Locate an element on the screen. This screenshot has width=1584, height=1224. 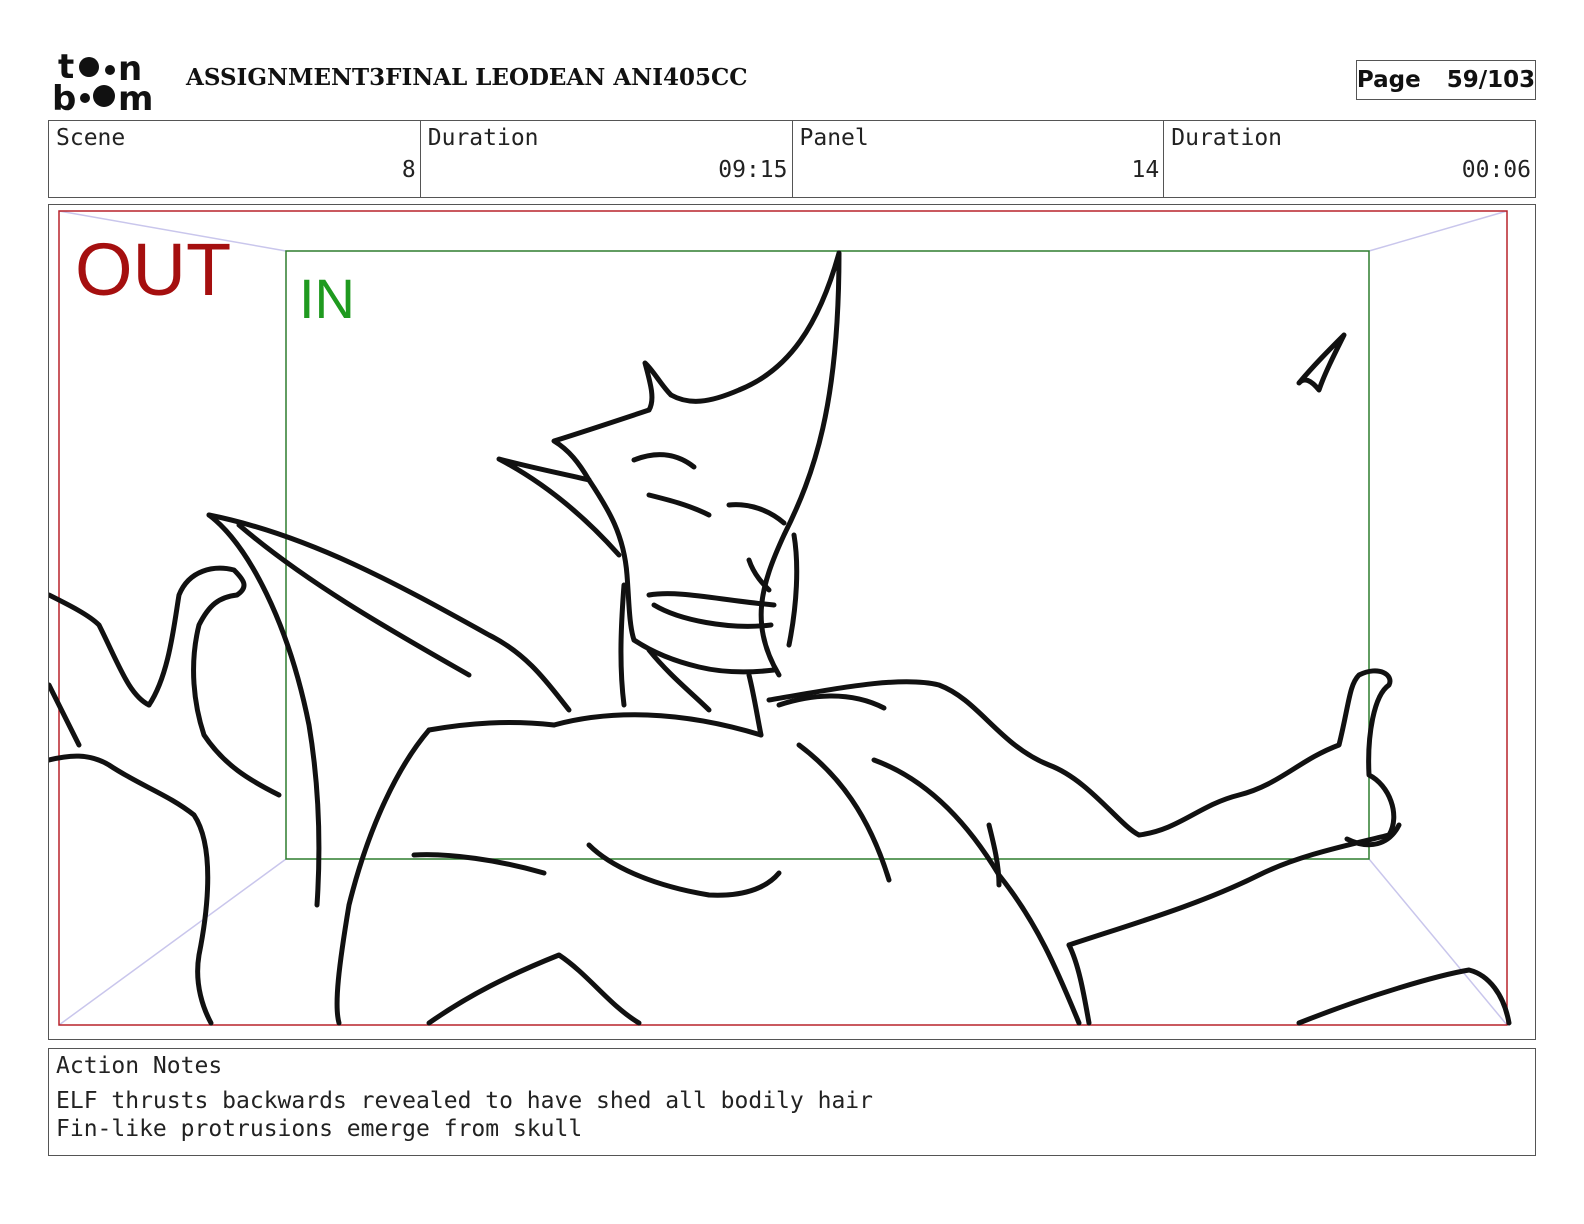
scene-cell: Scene 8 is located at coordinates (235, 159).